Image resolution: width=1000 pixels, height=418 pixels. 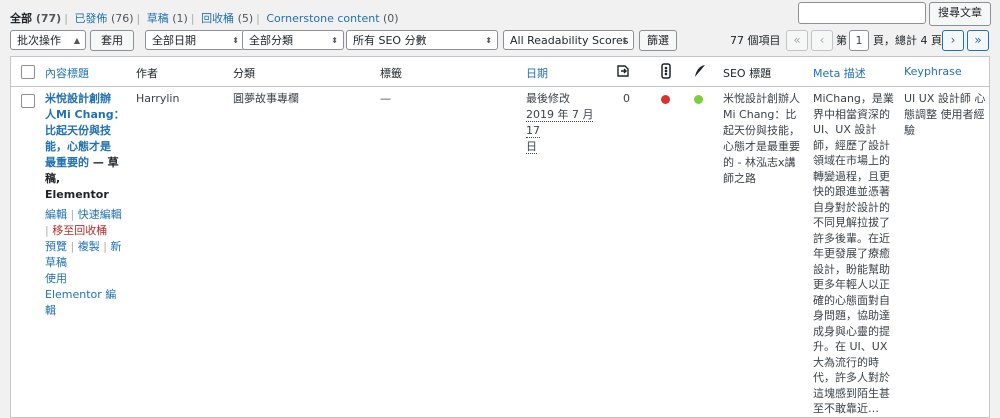 I want to click on quick-edit-link: 快速編輯, so click(x=100, y=214).